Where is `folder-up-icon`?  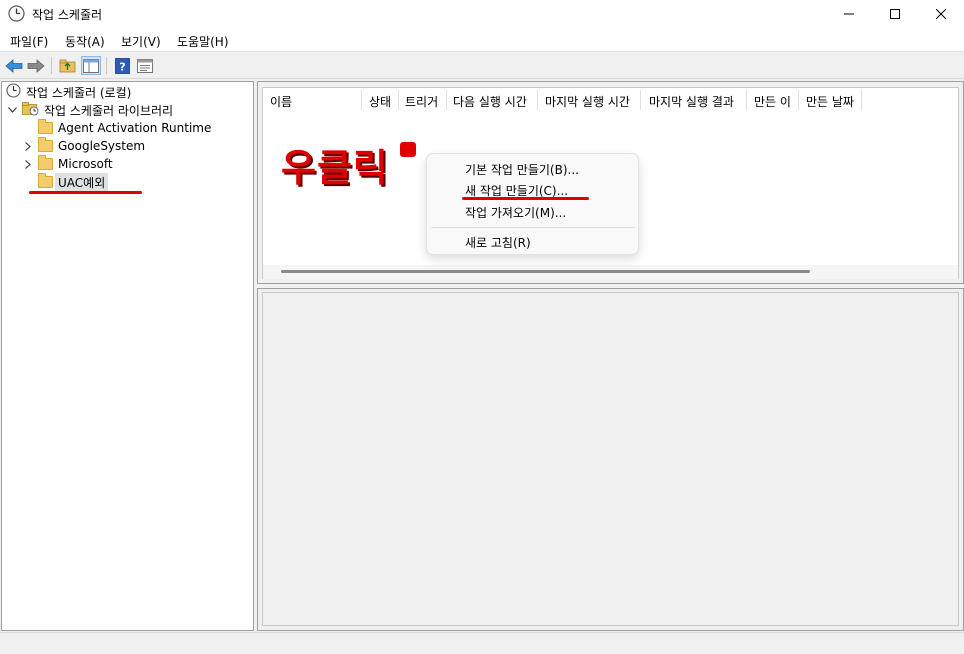 folder-up-icon is located at coordinates (67, 65).